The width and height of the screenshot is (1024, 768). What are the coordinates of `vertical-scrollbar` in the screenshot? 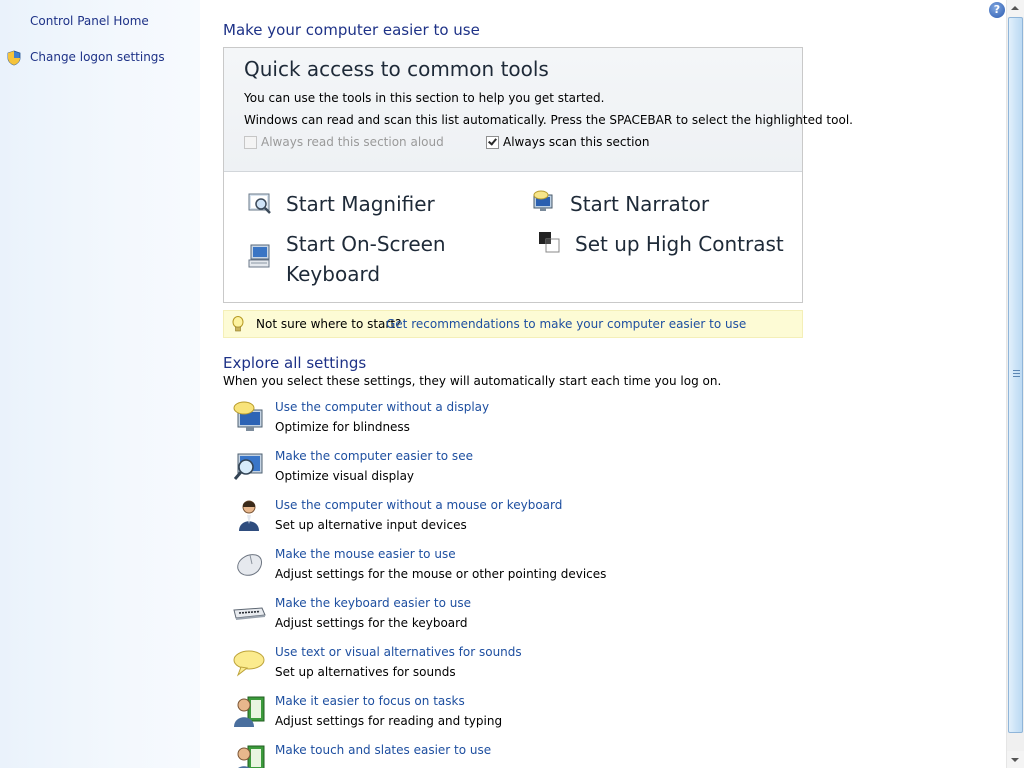 It's located at (1015, 384).